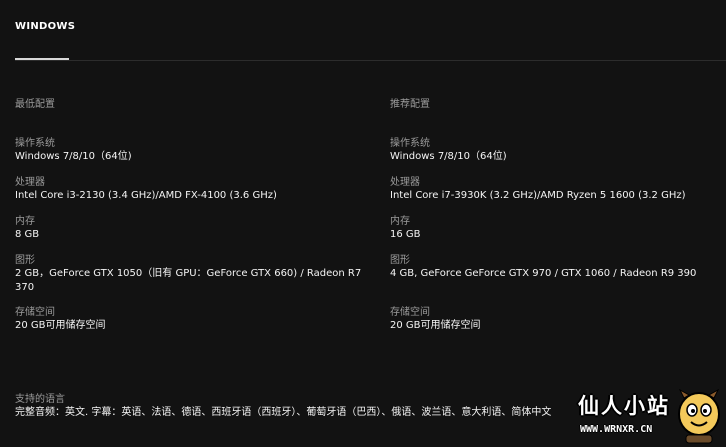  What do you see at coordinates (195, 228) in the screenshot?
I see `spec-memory: 内存 8 GB` at bounding box center [195, 228].